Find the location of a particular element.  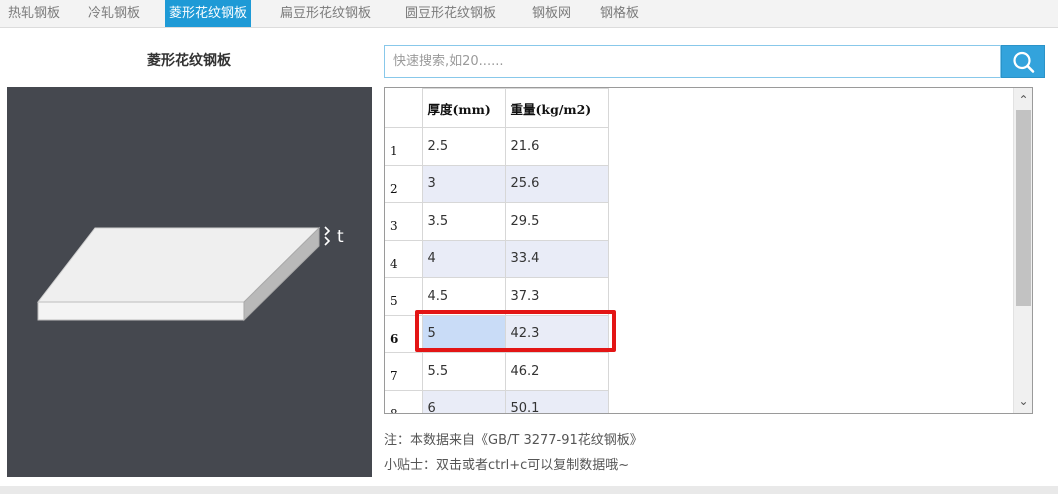

thickness-indicator is located at coordinates (327, 236).